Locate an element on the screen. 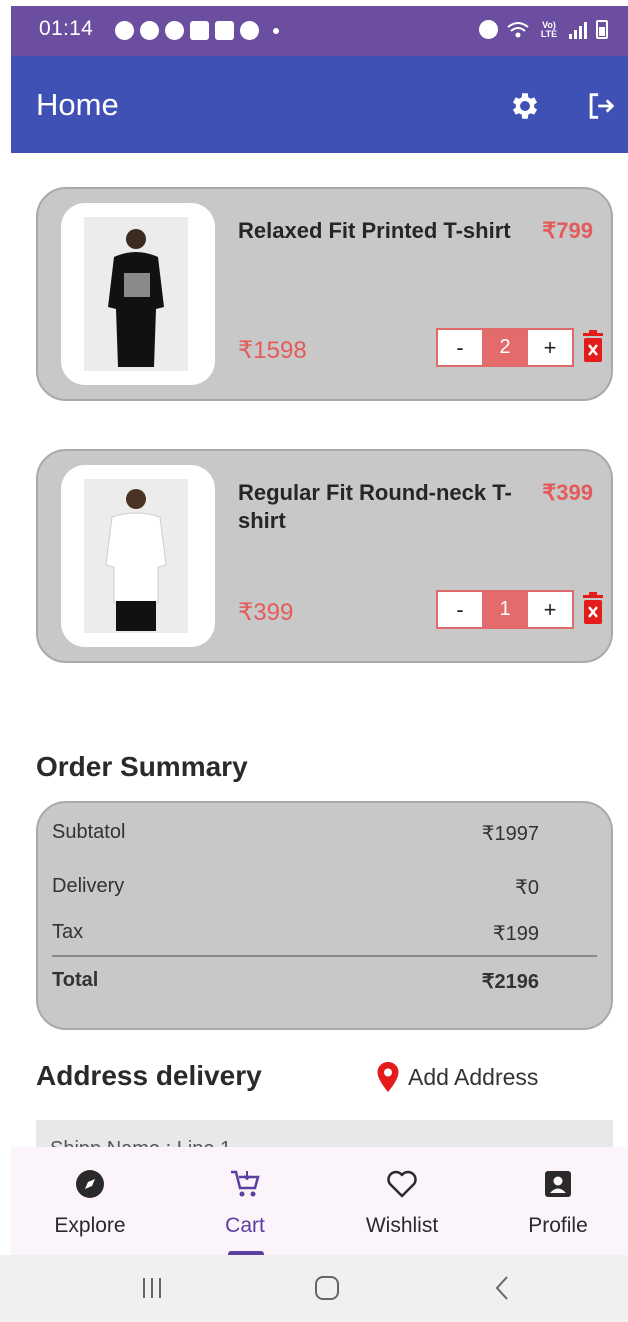 The image size is (628, 1322). total-label: Total is located at coordinates (75, 980).